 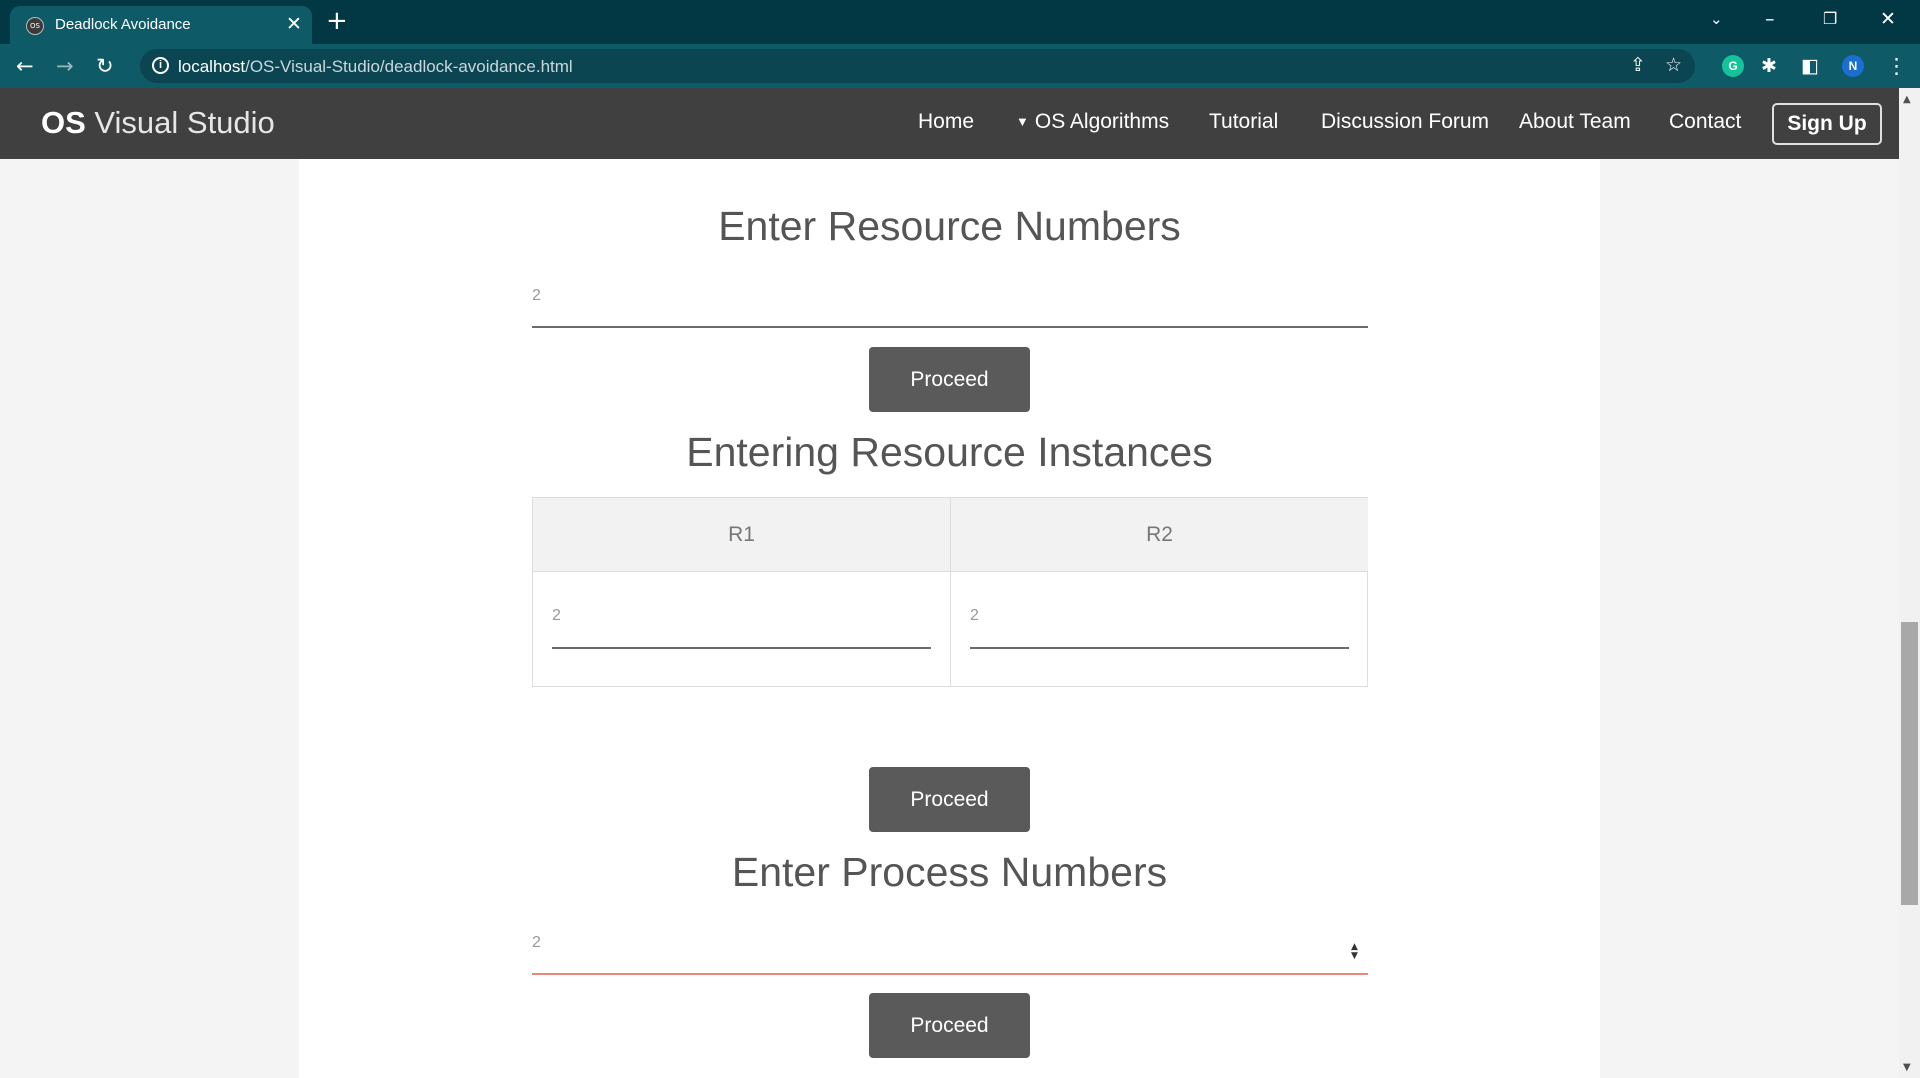 What do you see at coordinates (946, 122) in the screenshot?
I see `nav-home: Home` at bounding box center [946, 122].